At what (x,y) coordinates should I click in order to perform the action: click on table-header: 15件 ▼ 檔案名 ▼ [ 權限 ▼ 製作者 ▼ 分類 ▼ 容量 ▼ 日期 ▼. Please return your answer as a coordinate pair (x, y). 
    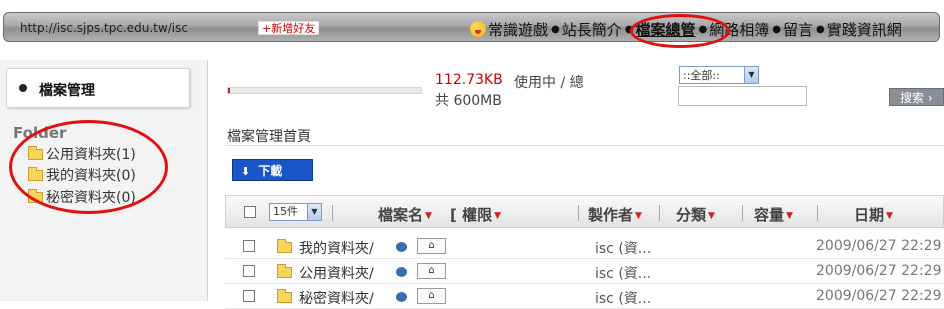
    Looking at the image, I should click on (584, 211).